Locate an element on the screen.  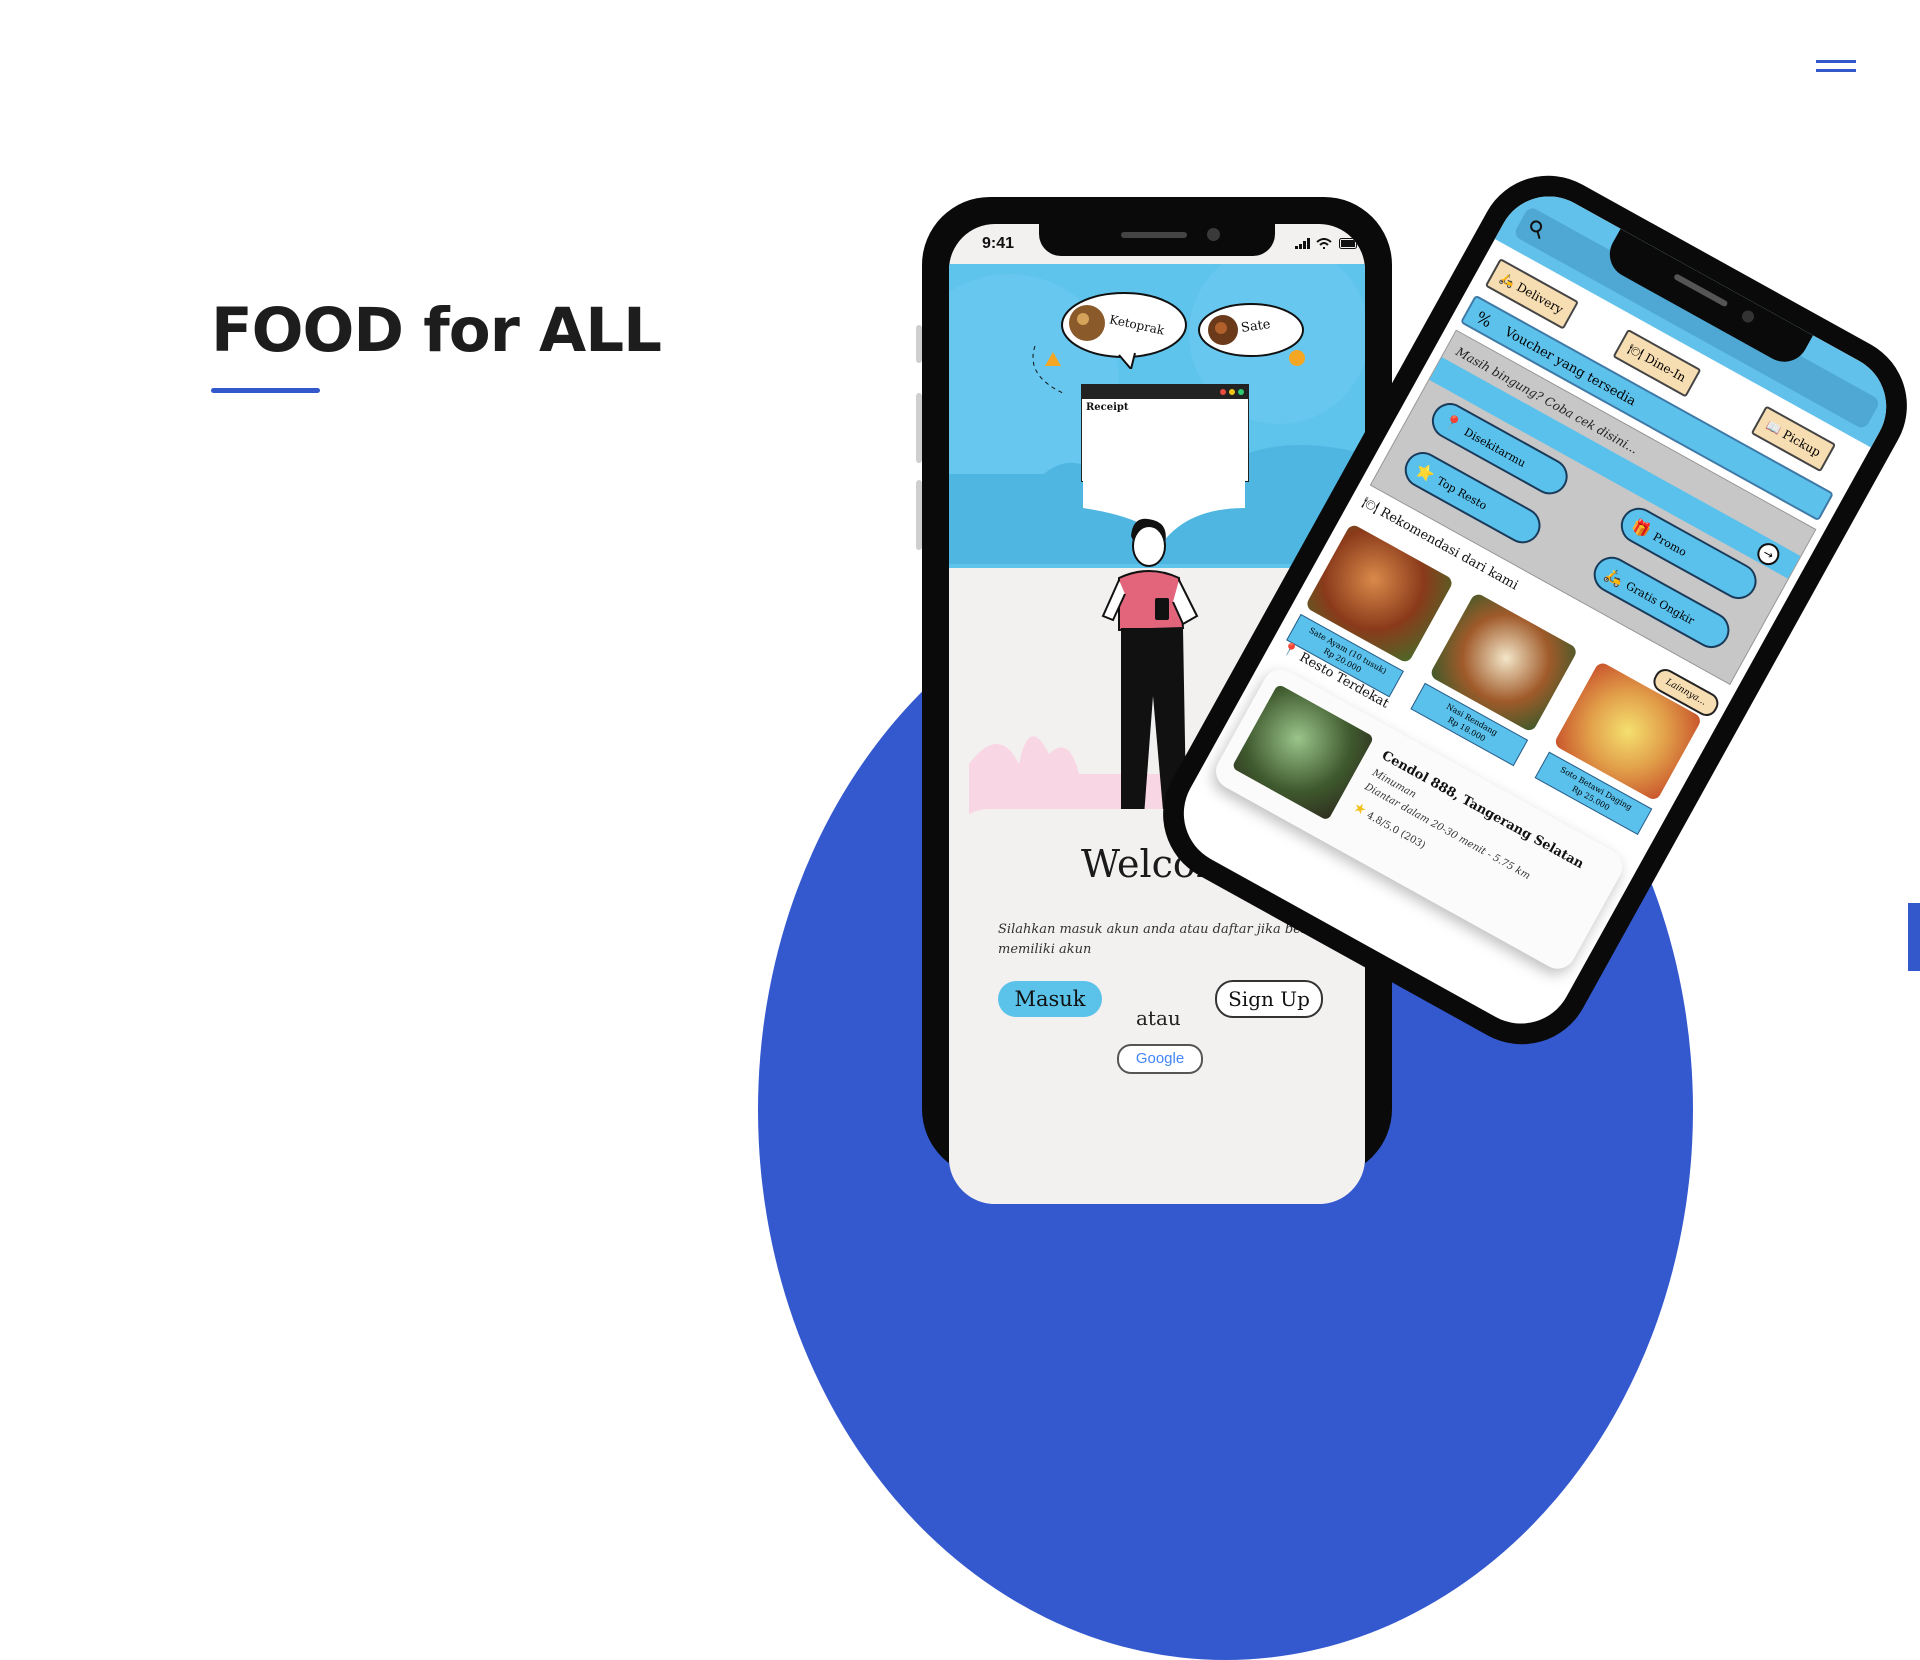
signal-icon is located at coordinates (1302, 243).